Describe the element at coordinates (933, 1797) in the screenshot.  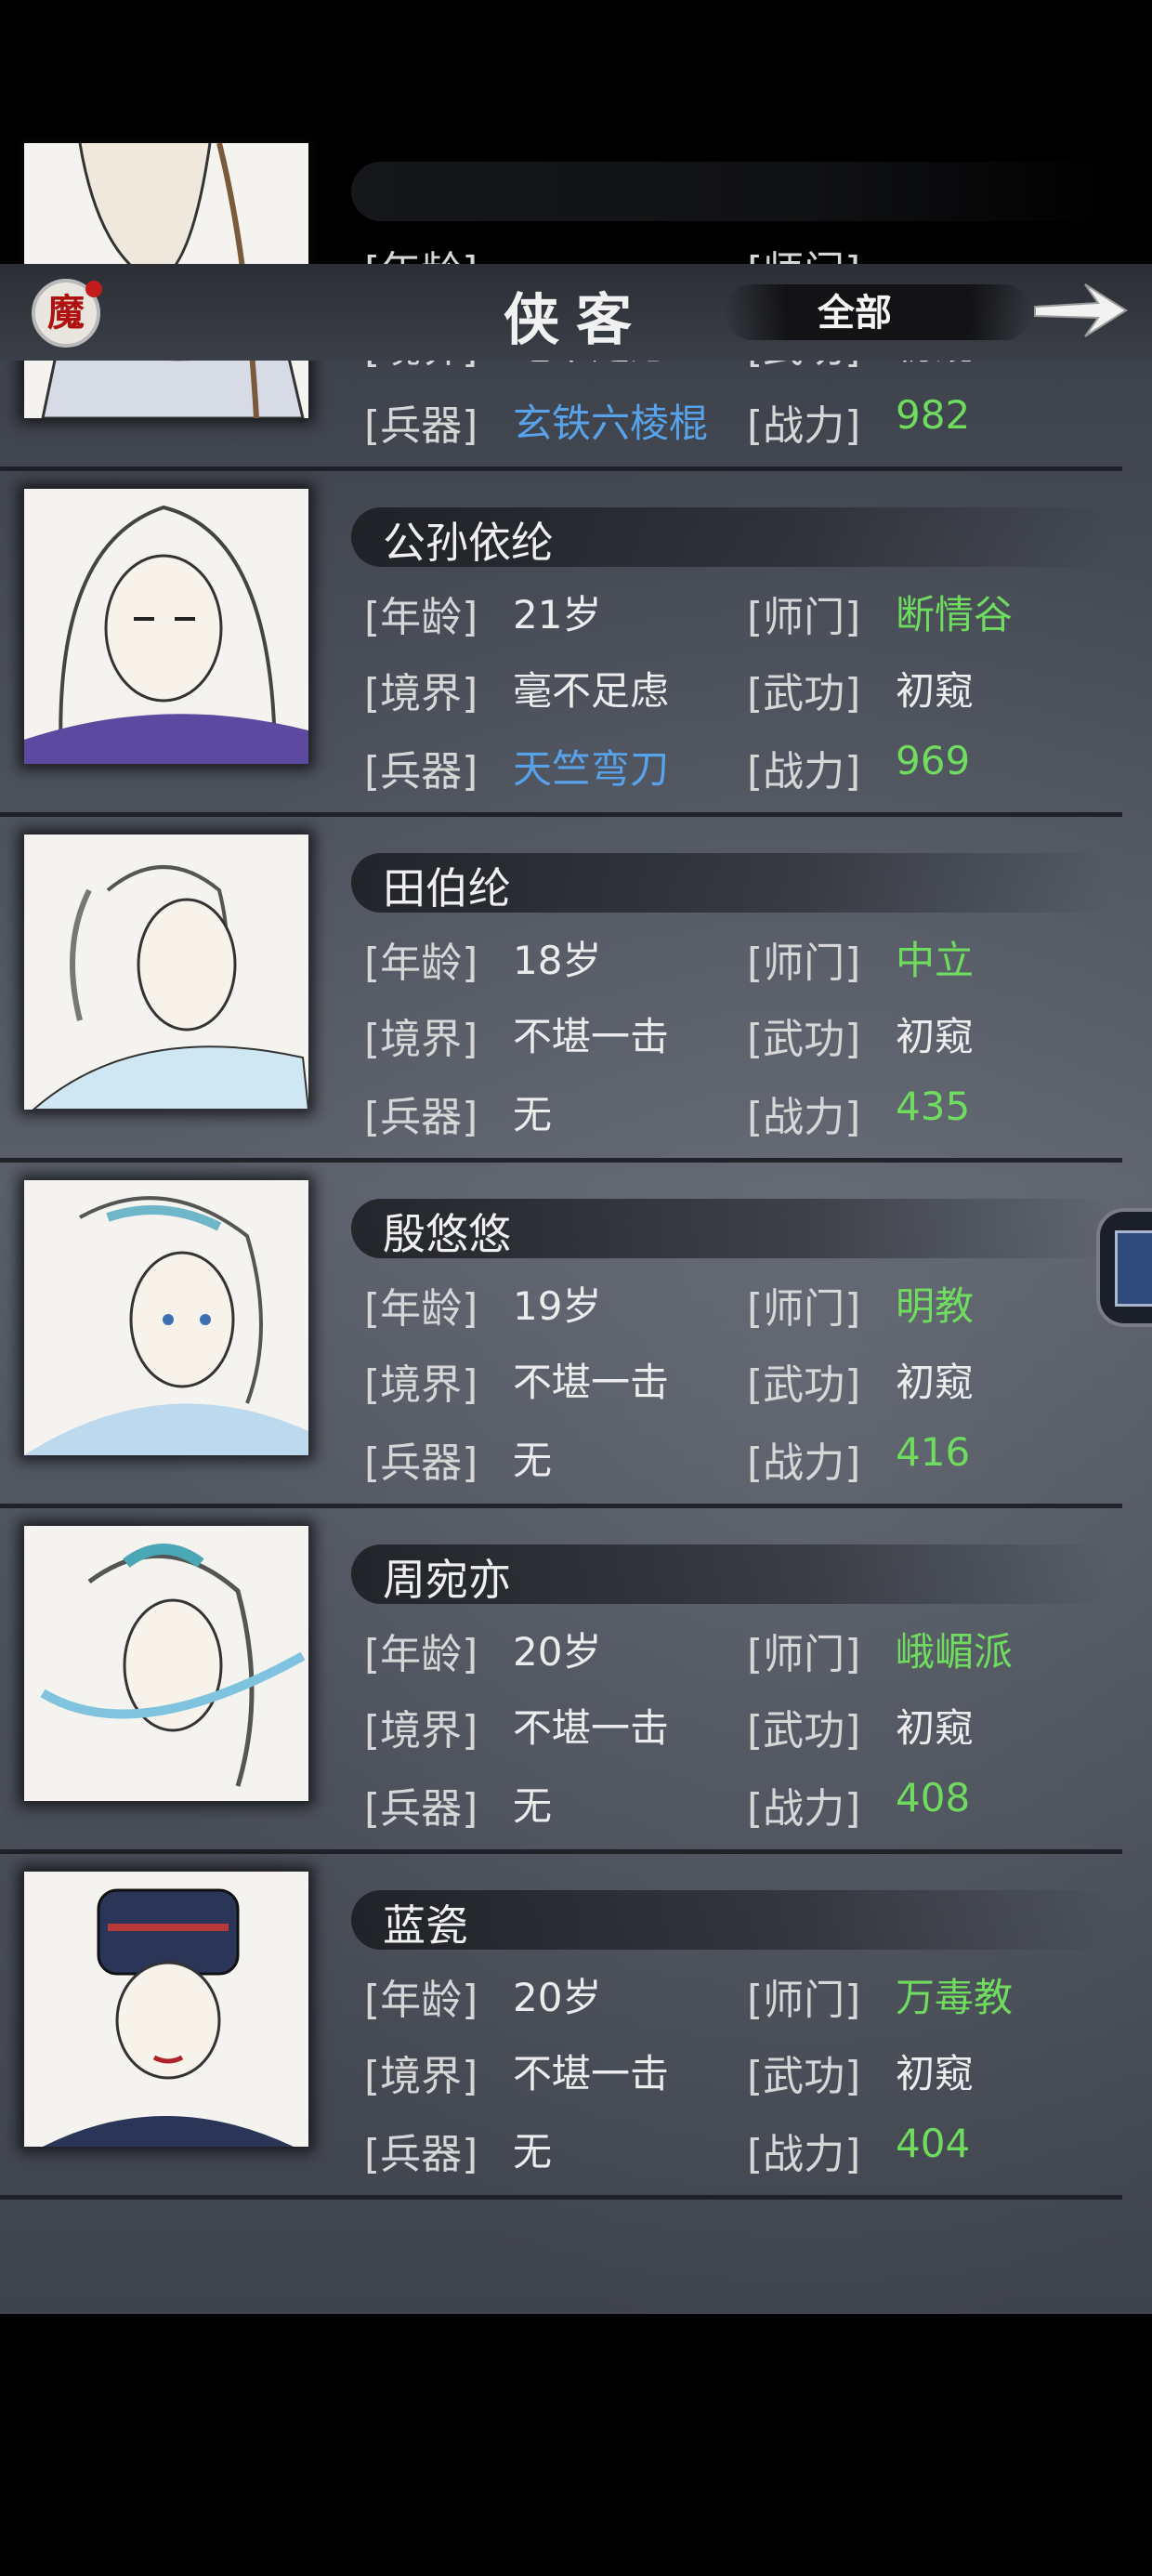
I see `power-value: 408` at that location.